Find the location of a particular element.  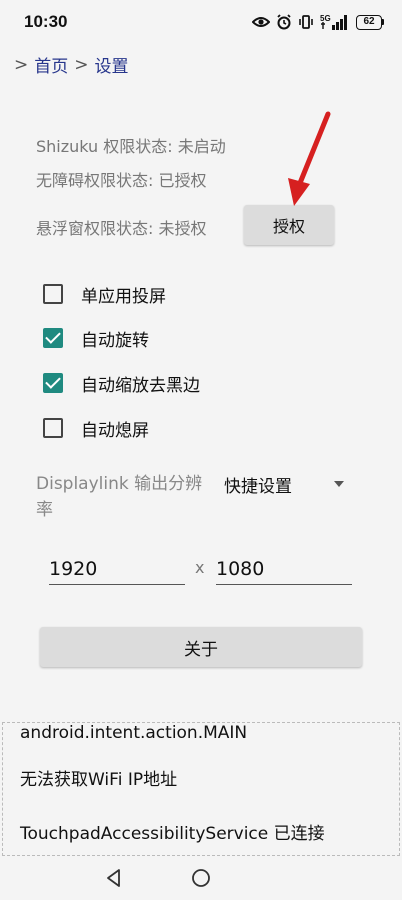

battery-icon: 62 is located at coordinates (370, 22).